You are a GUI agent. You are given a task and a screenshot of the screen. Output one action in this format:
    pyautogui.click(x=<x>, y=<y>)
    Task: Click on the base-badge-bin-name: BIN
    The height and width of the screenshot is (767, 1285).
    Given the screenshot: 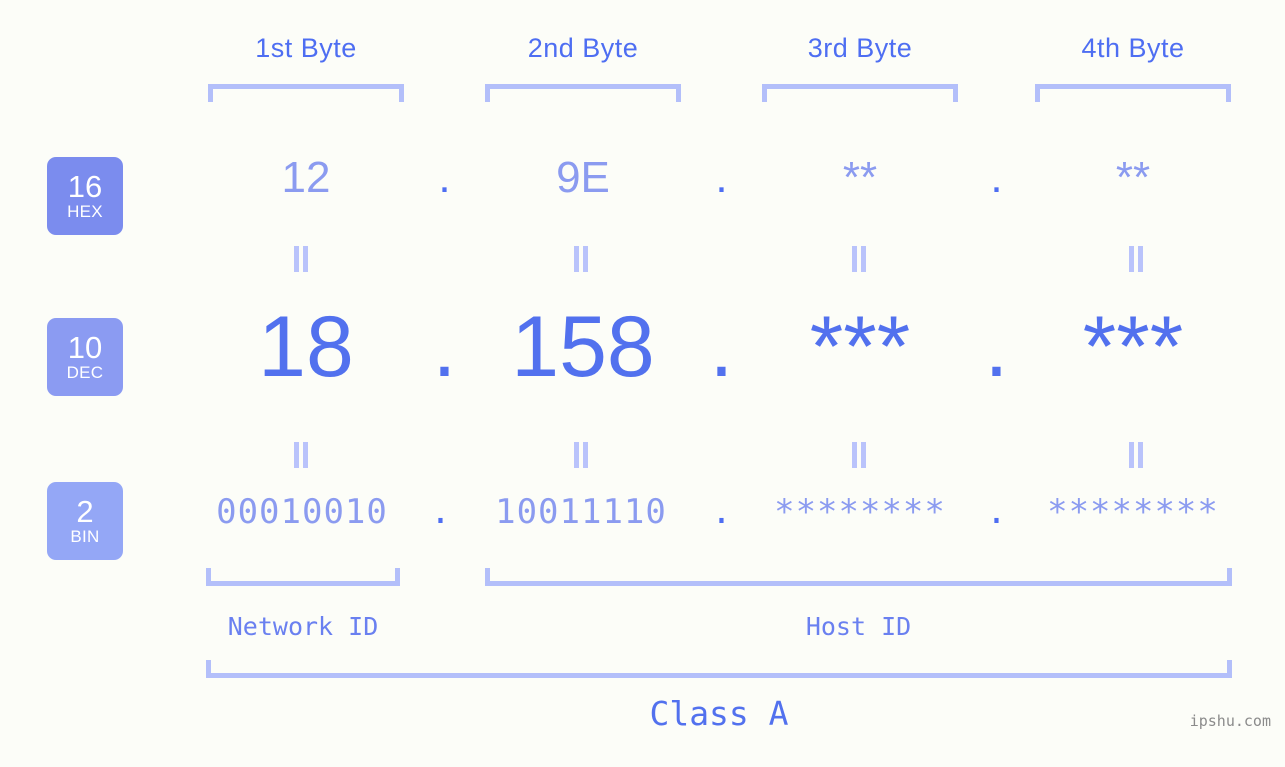 What is the action you would take?
    pyautogui.click(x=85, y=536)
    